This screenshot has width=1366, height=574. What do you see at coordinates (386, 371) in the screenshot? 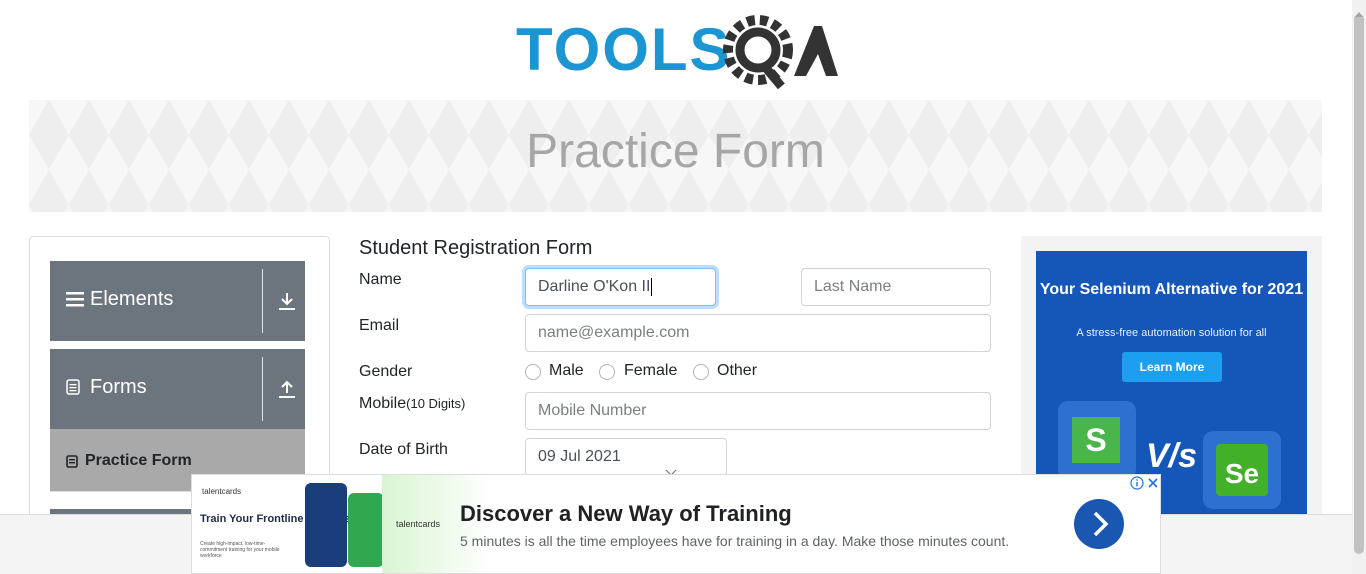
I see `gender-label: Gender` at bounding box center [386, 371].